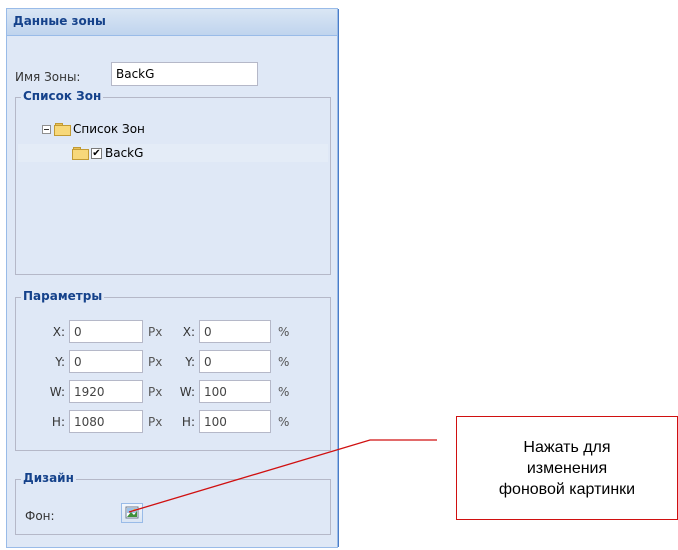  Describe the element at coordinates (106, 421) in the screenshot. I see `param-h-px-input` at that location.